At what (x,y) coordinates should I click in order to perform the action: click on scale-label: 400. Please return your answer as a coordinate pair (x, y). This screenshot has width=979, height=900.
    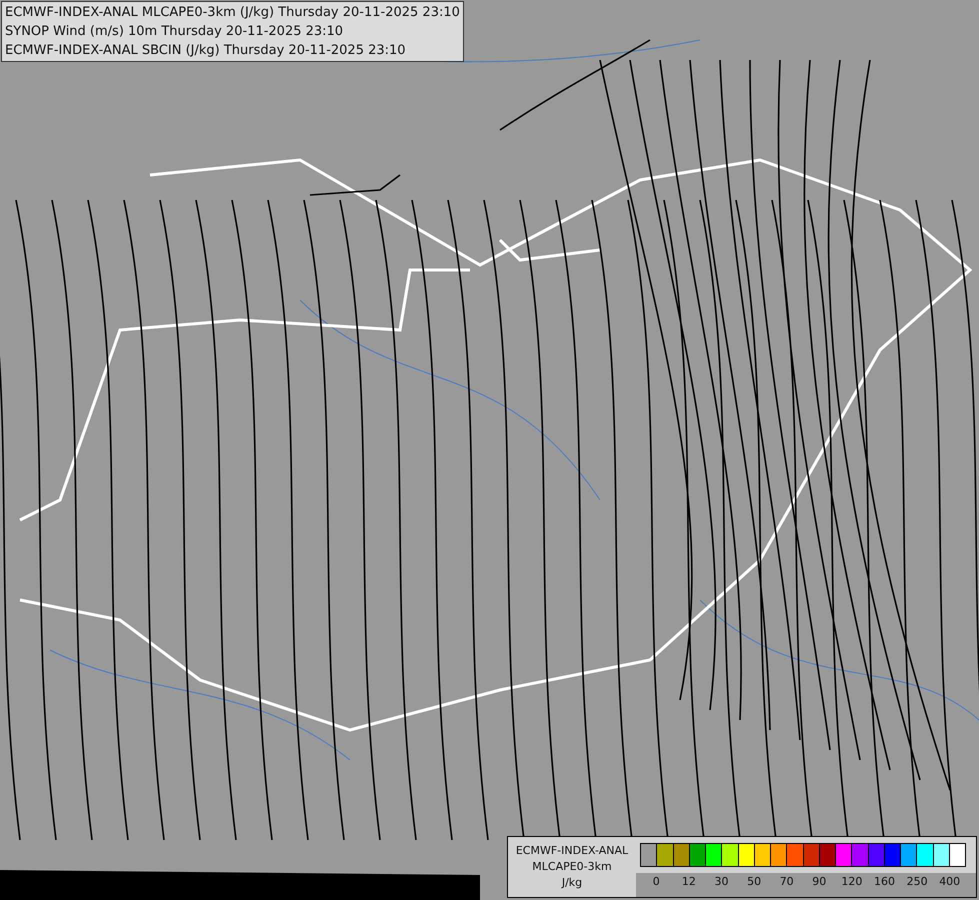
    Looking at the image, I should click on (949, 881).